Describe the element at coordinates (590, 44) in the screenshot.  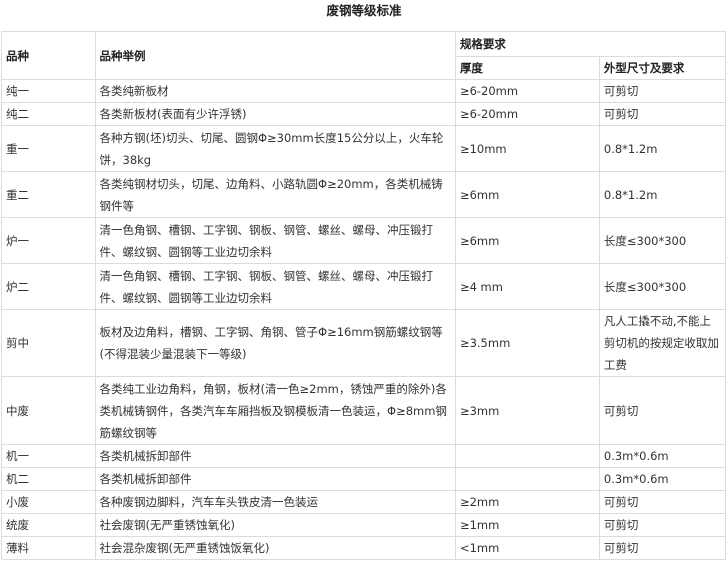
I see `header-spec: 规格要求` at that location.